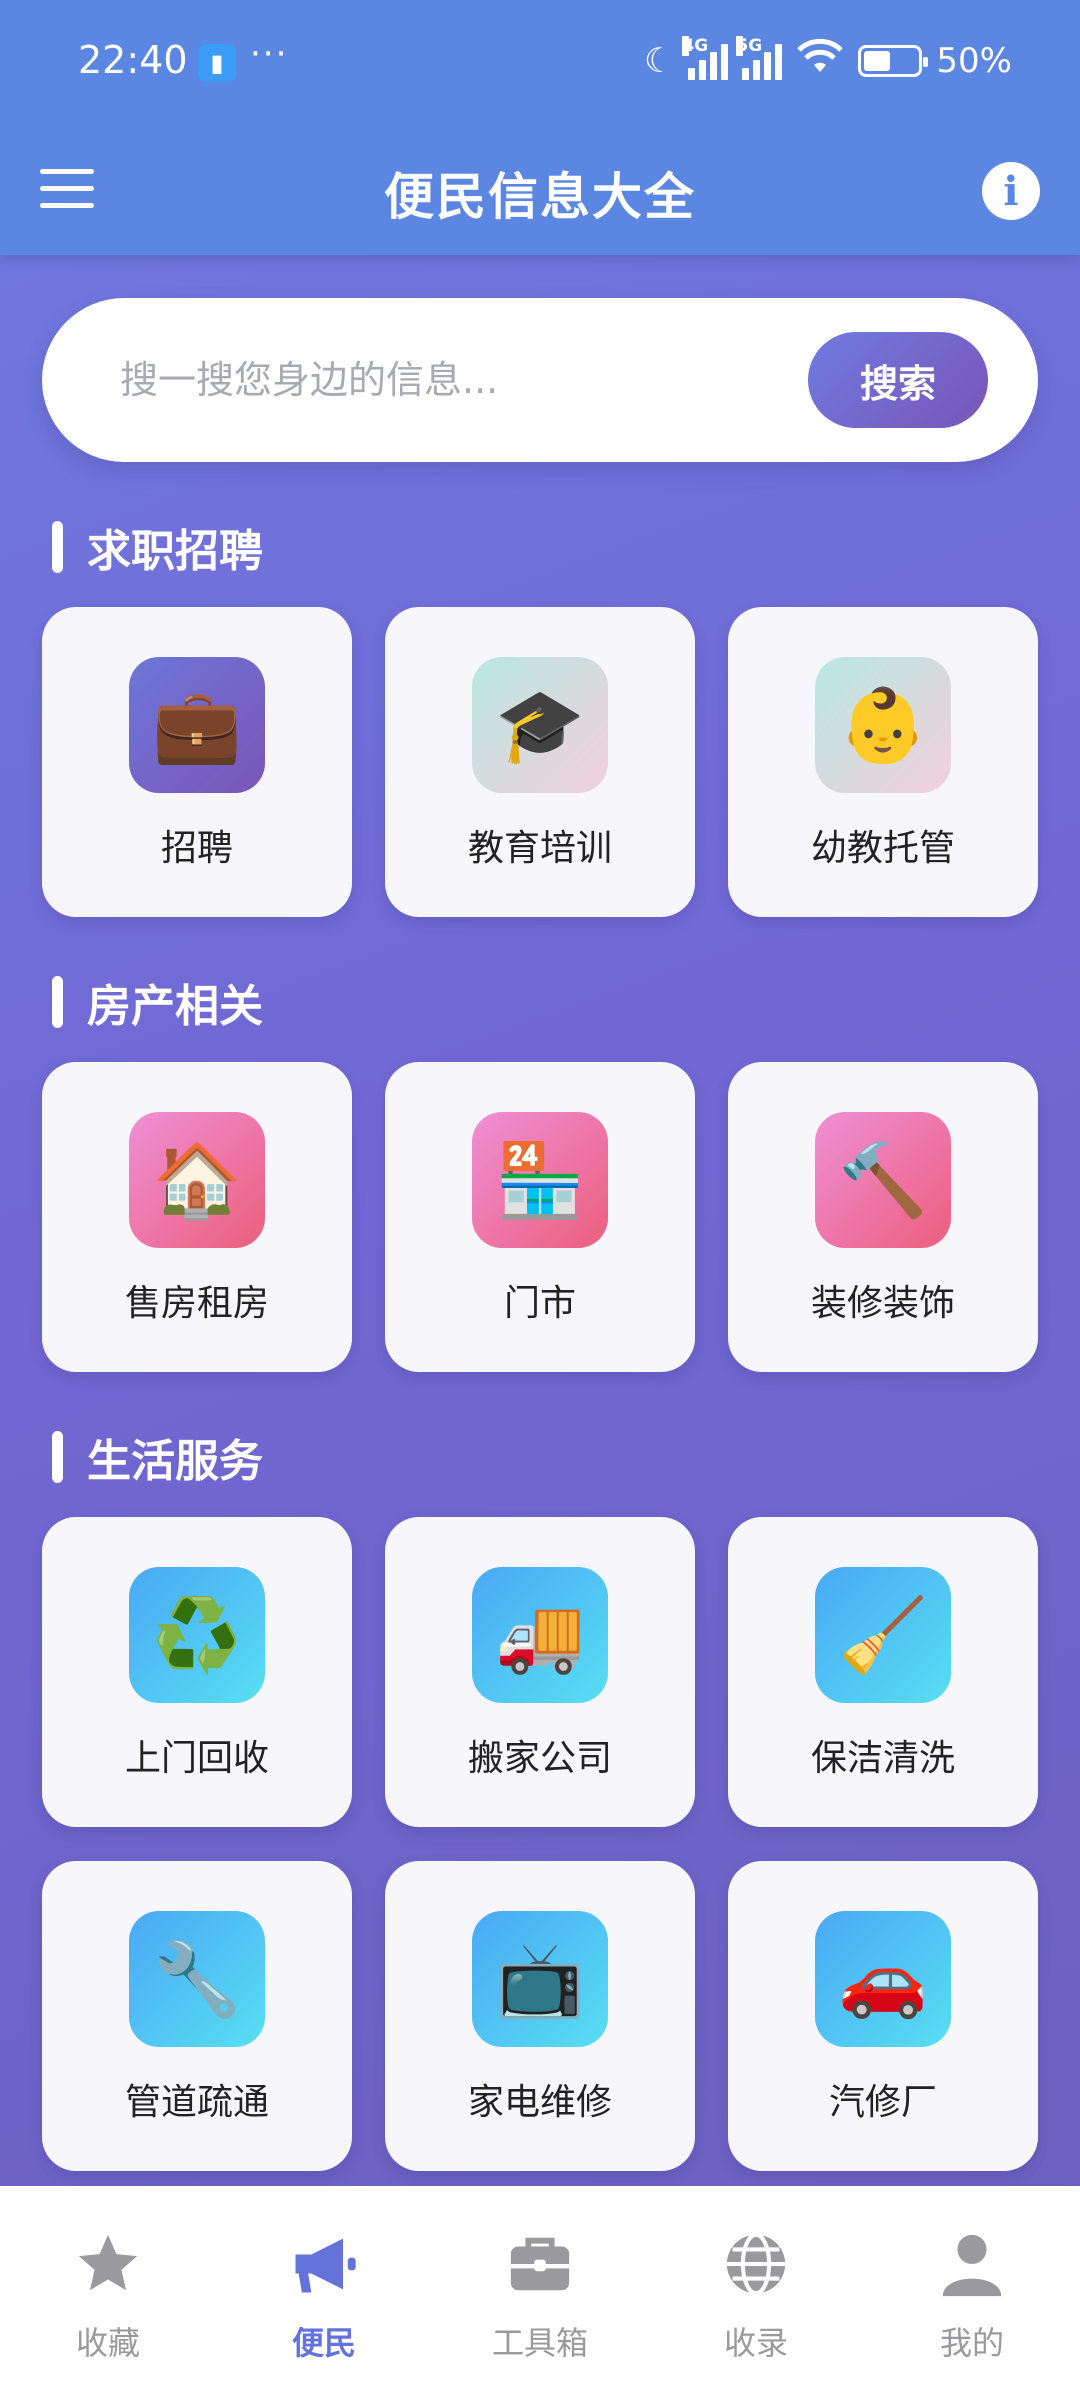 The height and width of the screenshot is (2400, 1080). I want to click on app-bar: 便民信息大全 i, so click(540, 190).